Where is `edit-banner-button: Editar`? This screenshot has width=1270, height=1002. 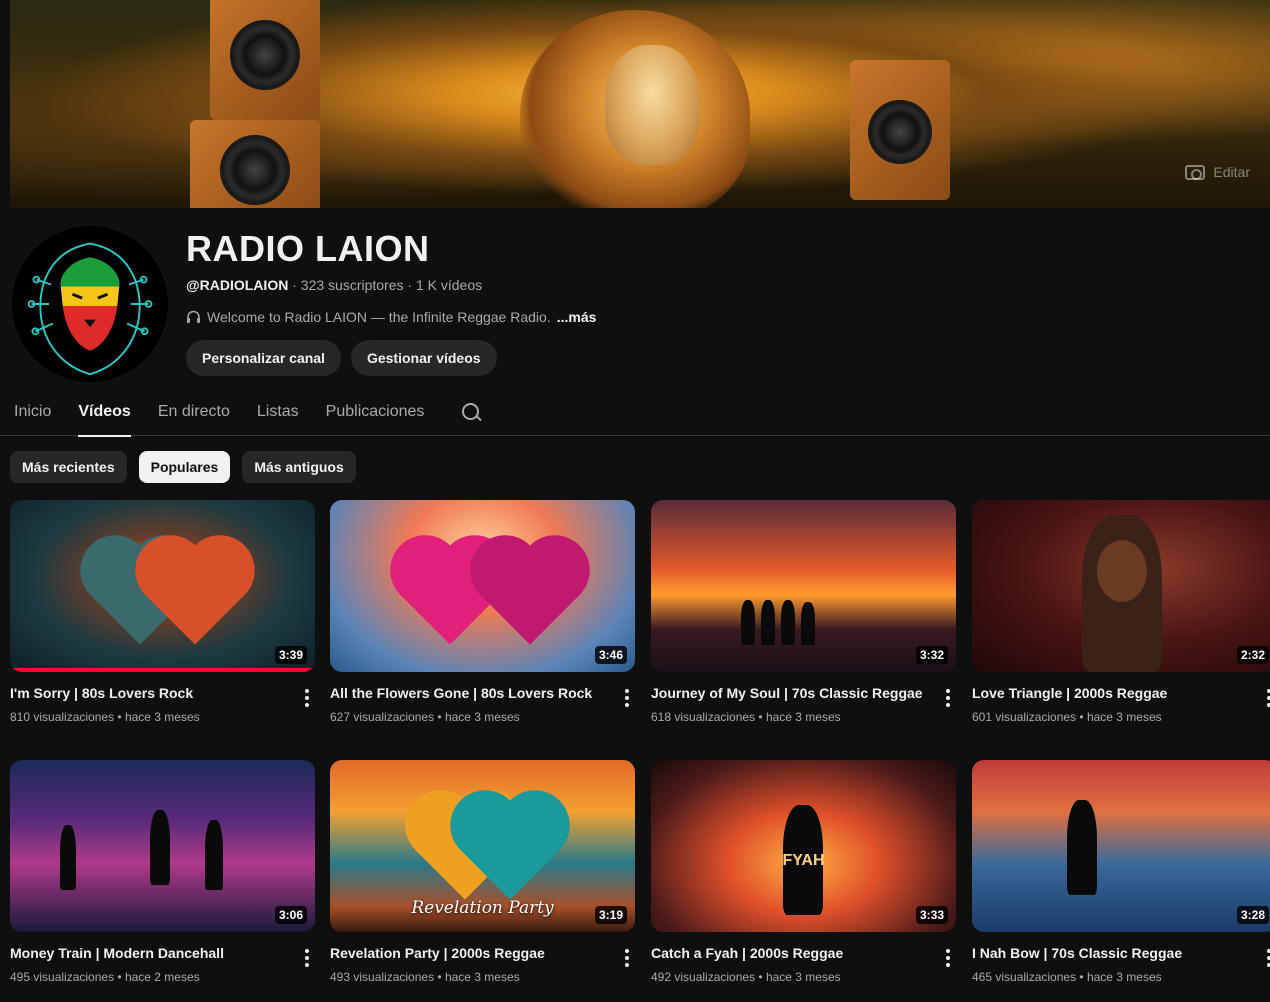
edit-banner-button: Editar is located at coordinates (1217, 172).